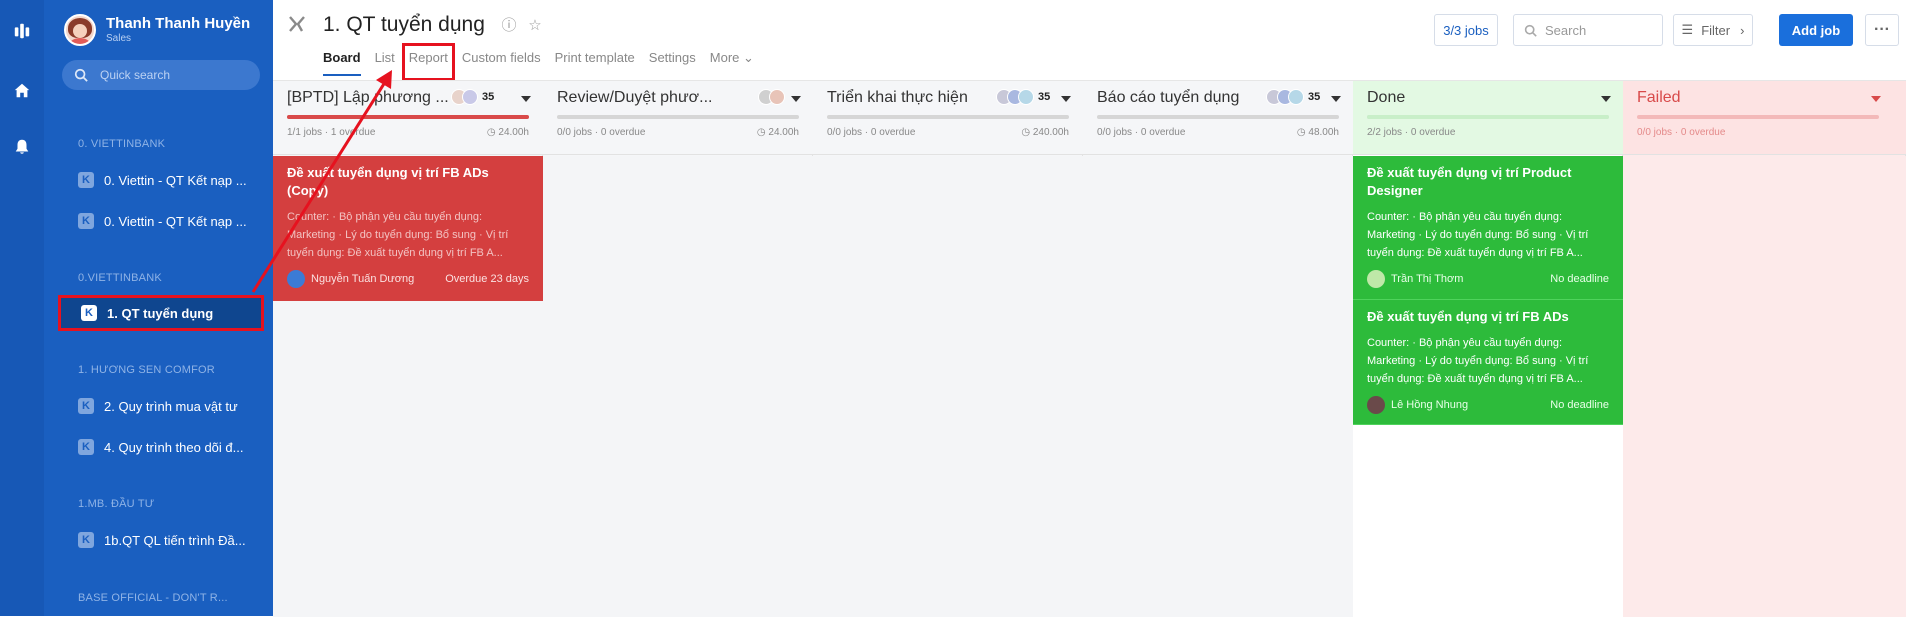  Describe the element at coordinates (909, 98) in the screenshot. I see `column-title: Triển khai thực hiện` at that location.